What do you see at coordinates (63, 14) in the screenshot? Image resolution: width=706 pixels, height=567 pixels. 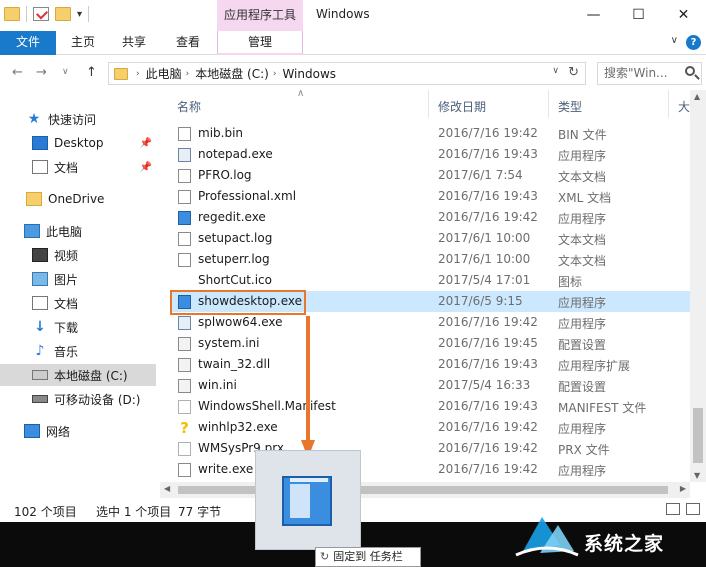 I see `new-folder-icon` at bounding box center [63, 14].